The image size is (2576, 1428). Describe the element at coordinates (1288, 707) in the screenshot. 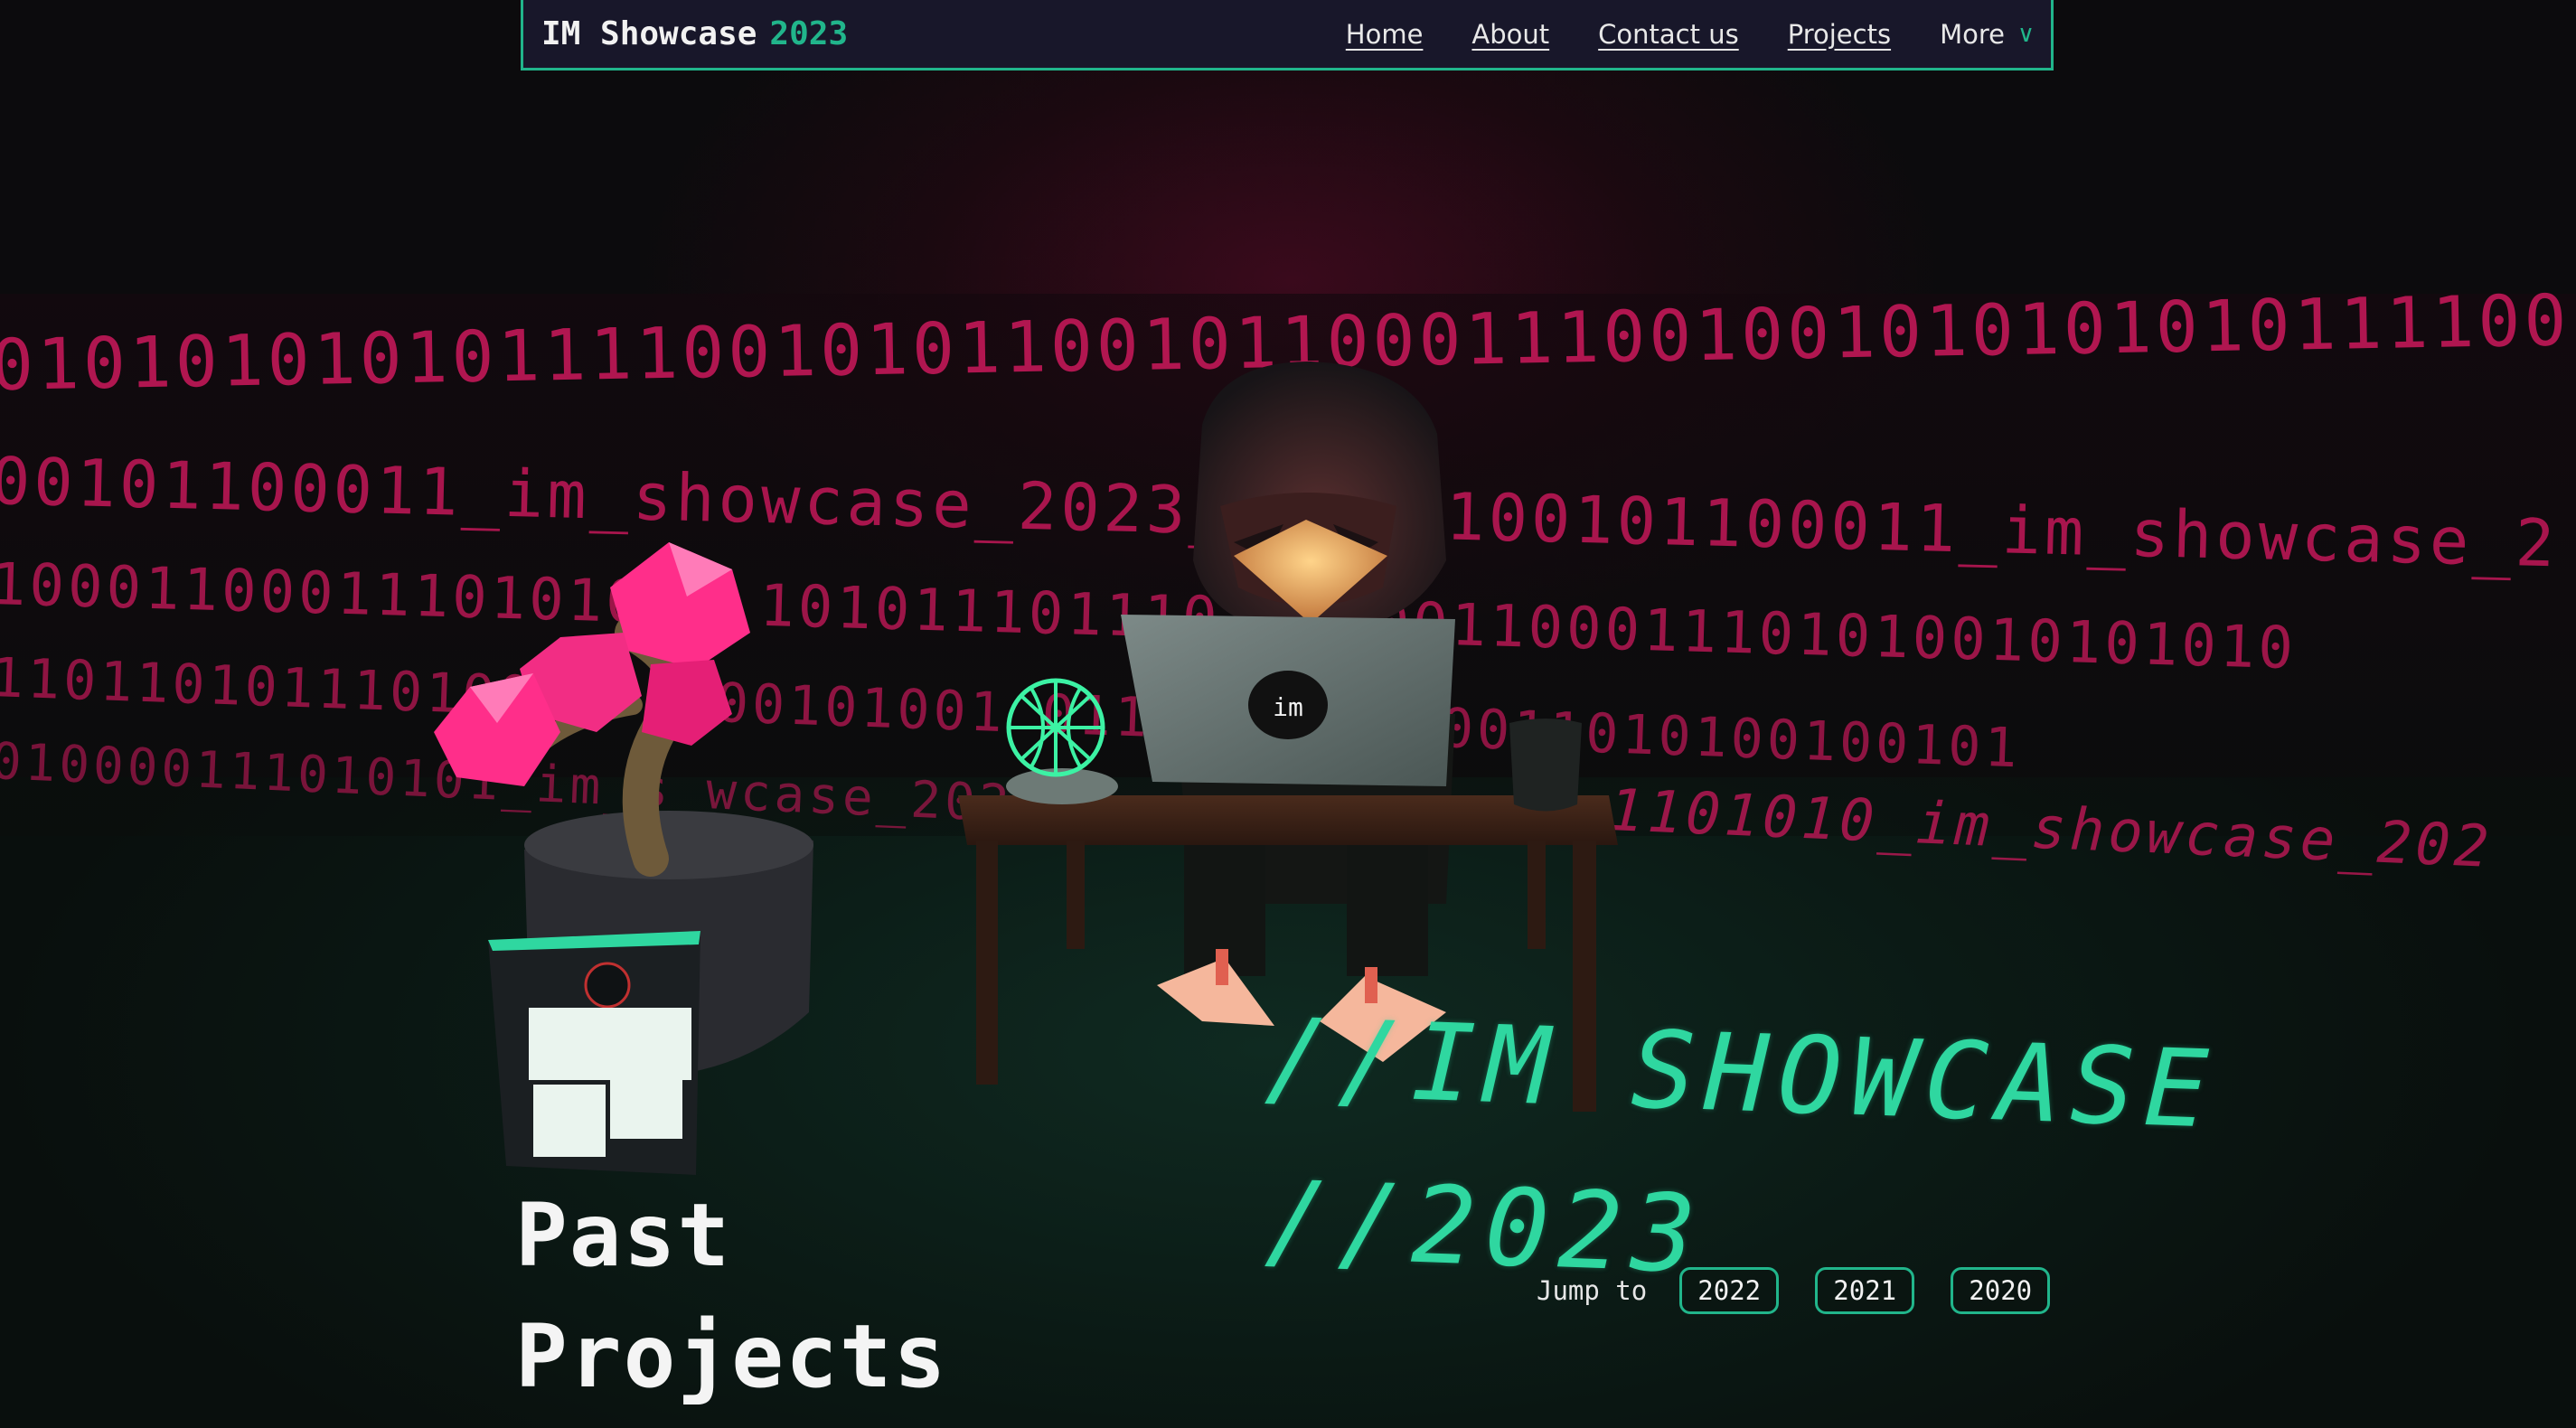

I see `laptop-sticker-text: im` at that location.